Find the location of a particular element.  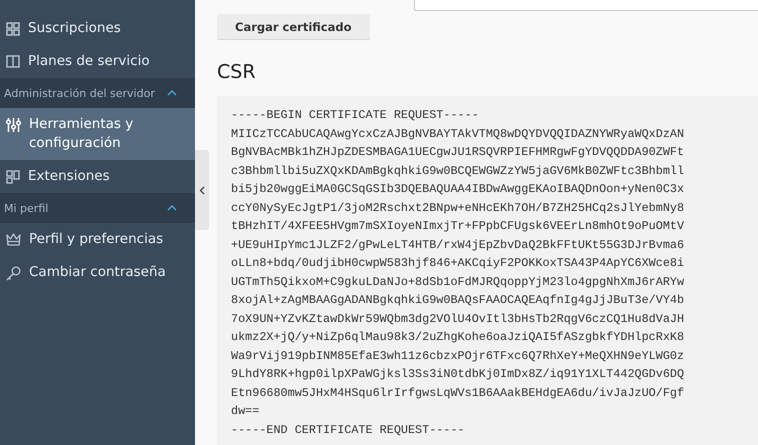

csr-line: 8xojAl+zAgMBAAGgADANBgkqhkiG9w0BAQsFAAOCAQEAqfnIg4gJjJBuT3e/VY4b is located at coordinates (458, 300).